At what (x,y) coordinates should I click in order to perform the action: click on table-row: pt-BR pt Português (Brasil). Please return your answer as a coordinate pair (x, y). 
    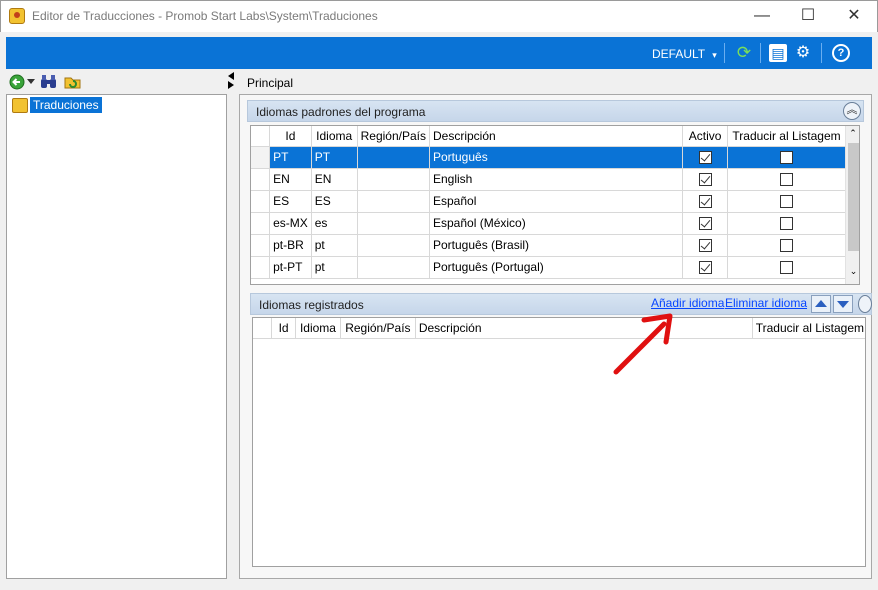
    Looking at the image, I should click on (548, 245).